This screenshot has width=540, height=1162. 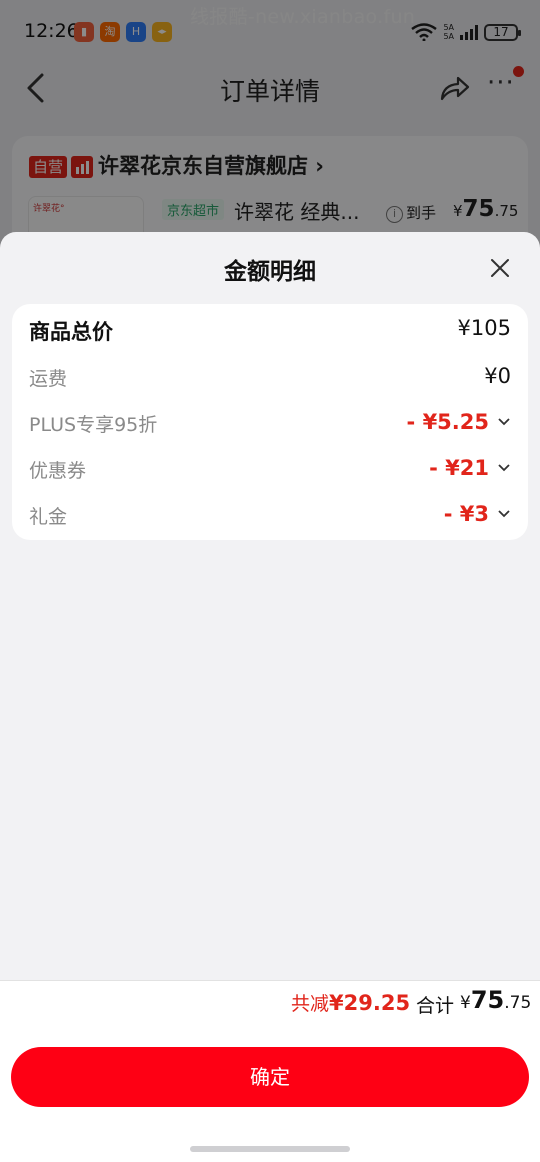 What do you see at coordinates (71, 332) in the screenshot?
I see `row-label: 商品总价` at bounding box center [71, 332].